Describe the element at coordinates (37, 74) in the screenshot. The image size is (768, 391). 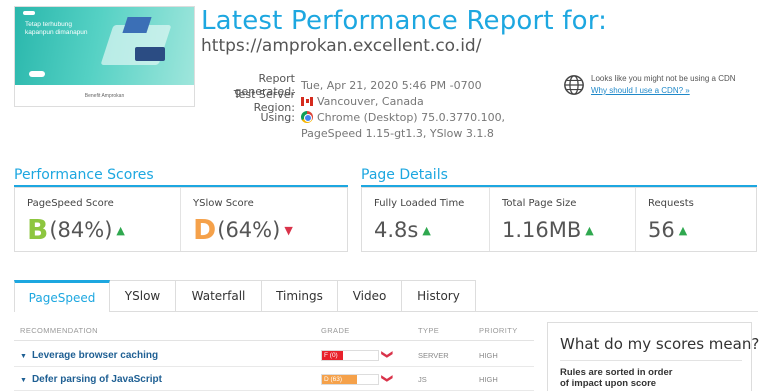
I see `thumbnail-hero-button` at that location.